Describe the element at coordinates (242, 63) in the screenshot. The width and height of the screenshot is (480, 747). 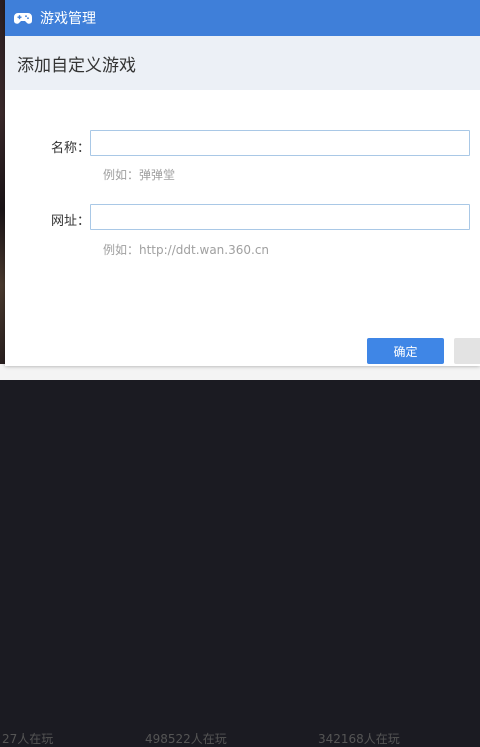
I see `dialog-header: 添加自定义游戏` at that location.